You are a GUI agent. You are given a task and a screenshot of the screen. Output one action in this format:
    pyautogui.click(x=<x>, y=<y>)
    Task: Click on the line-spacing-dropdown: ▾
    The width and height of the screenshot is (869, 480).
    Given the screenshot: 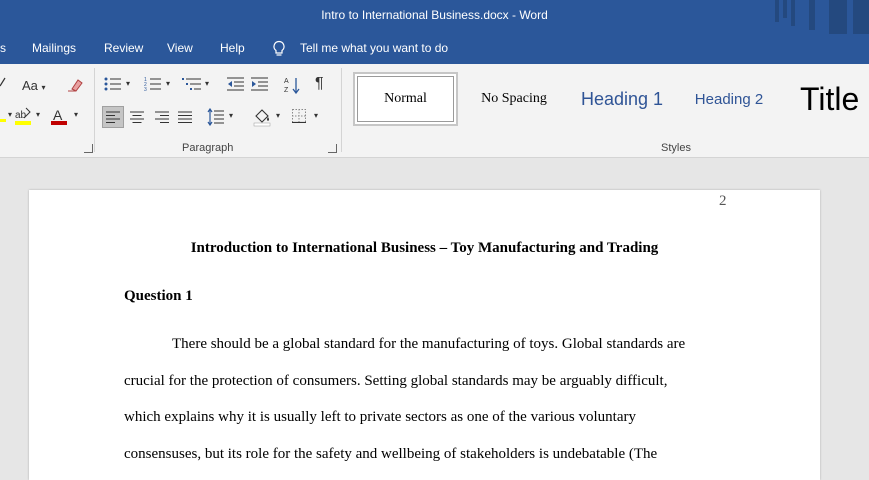 What is the action you would take?
    pyautogui.click(x=231, y=115)
    